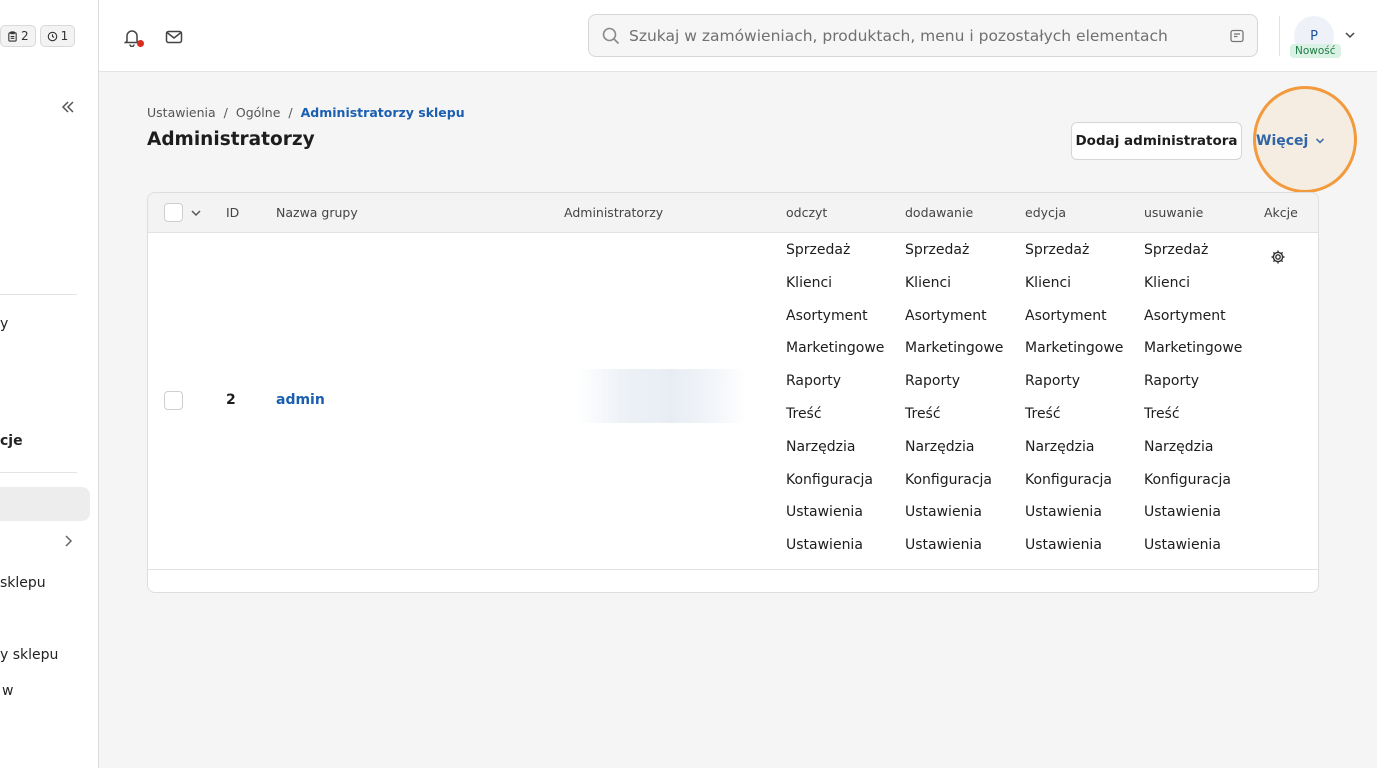  Describe the element at coordinates (929, 35) in the screenshot. I see `search-input` at that location.